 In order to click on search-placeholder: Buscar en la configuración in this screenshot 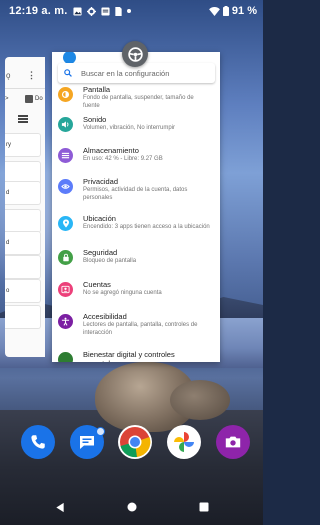, I will do `click(125, 73)`.